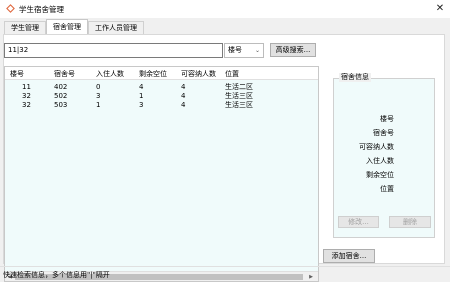 The width and height of the screenshot is (450, 282). What do you see at coordinates (141, 105) in the screenshot?
I see `cell-vacancies: 3` at bounding box center [141, 105].